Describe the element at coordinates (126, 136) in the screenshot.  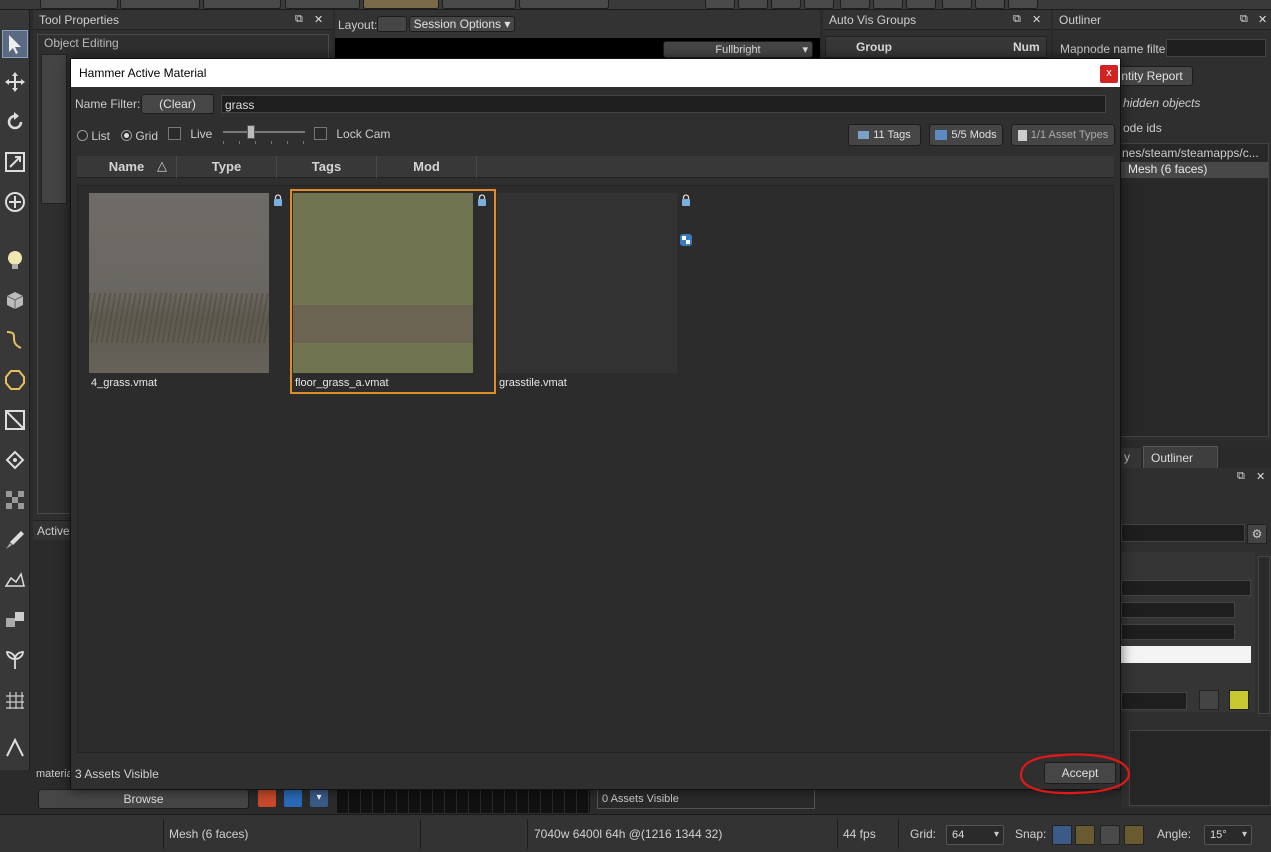
I see `grid-radio` at that location.